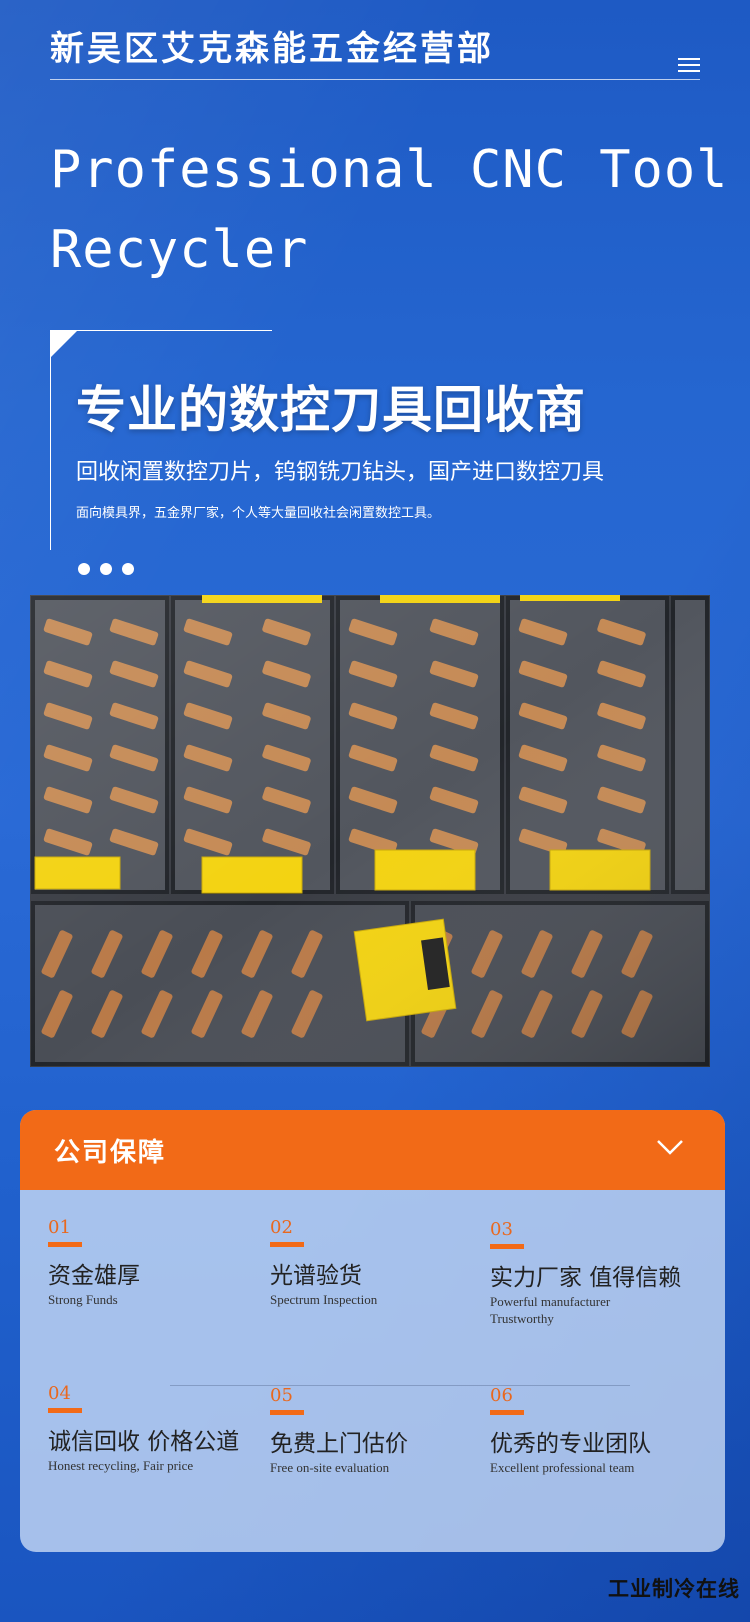  Describe the element at coordinates (604, 1430) in the screenshot. I see `guarantee-item-06: 06 优秀的专业团队 Excellent professional team` at that location.